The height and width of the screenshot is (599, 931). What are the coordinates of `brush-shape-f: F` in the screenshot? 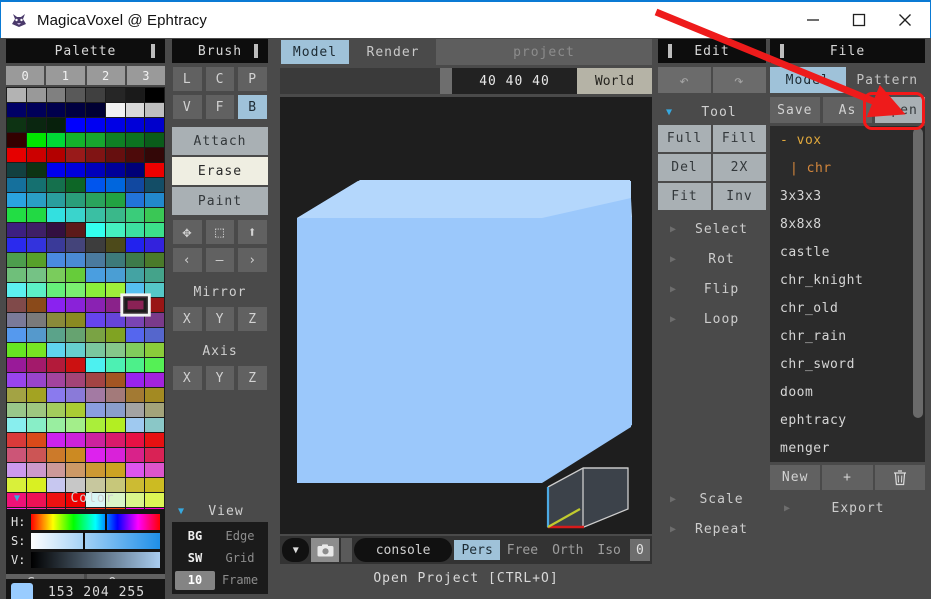 It's located at (220, 107).